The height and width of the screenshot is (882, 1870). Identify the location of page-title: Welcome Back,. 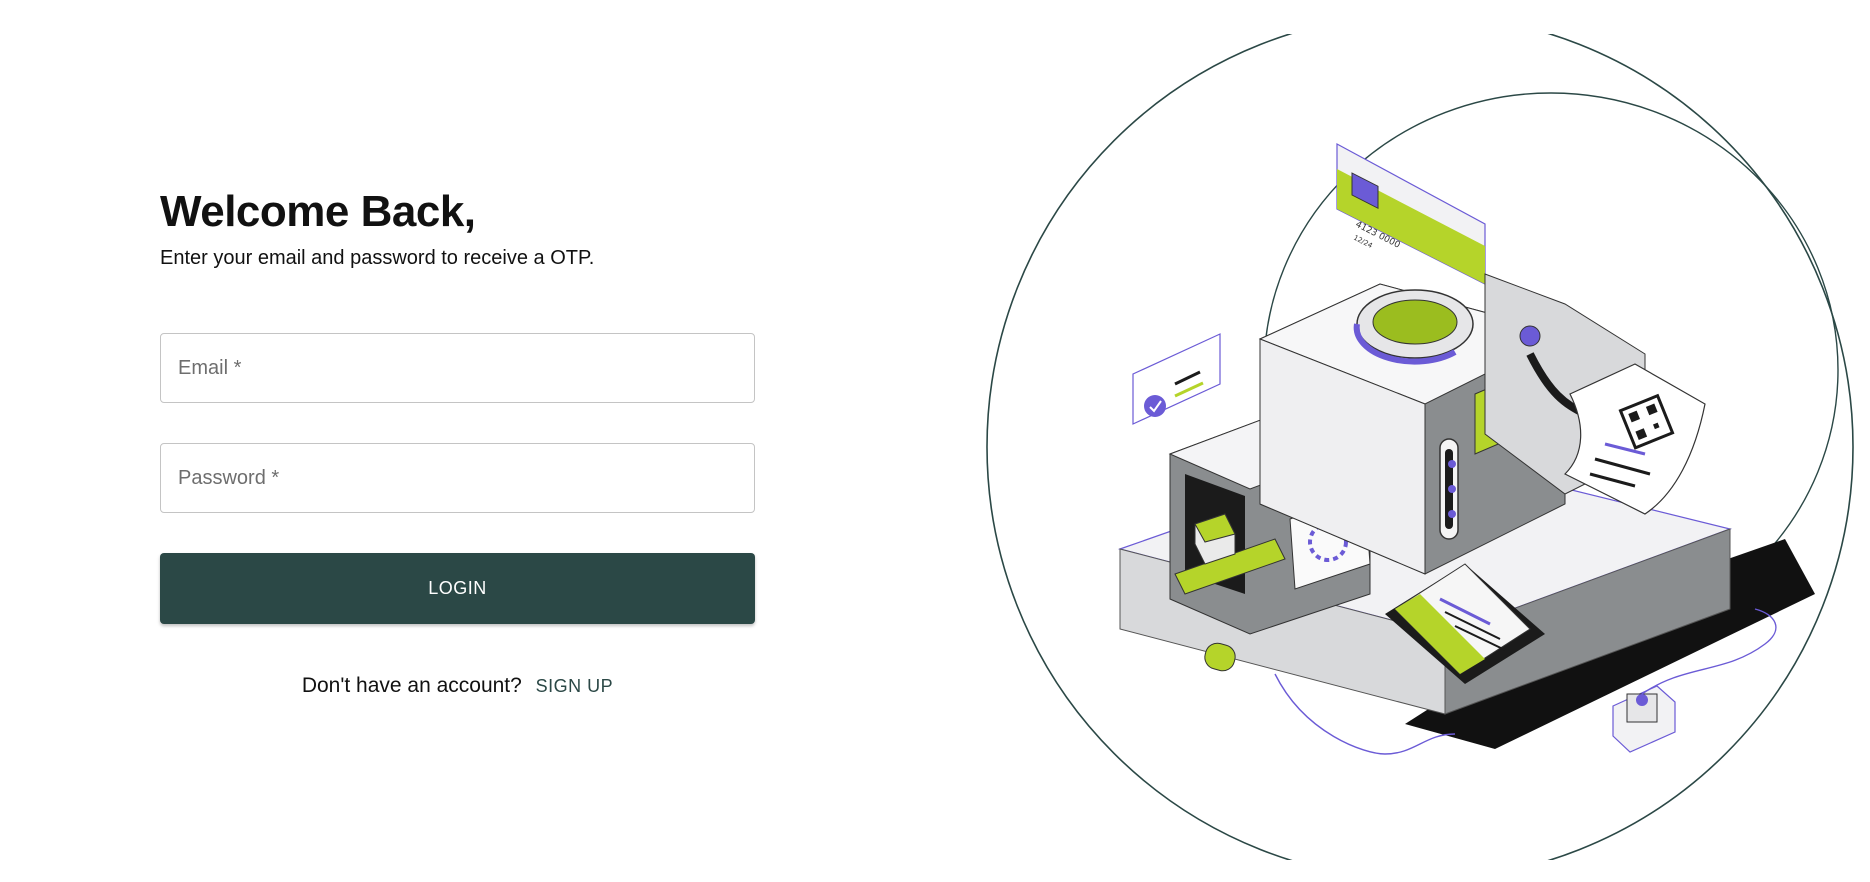
(318, 211).